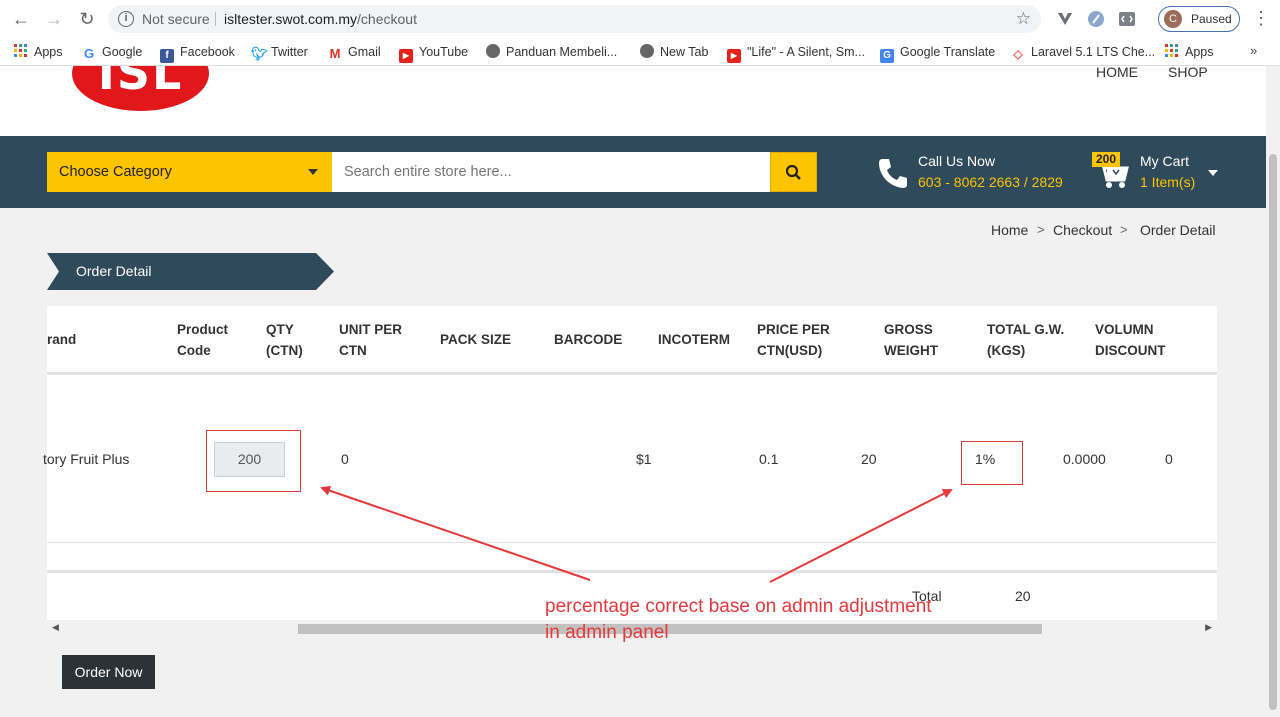  I want to click on breadcrumb-checkout: Checkout, so click(1082, 230).